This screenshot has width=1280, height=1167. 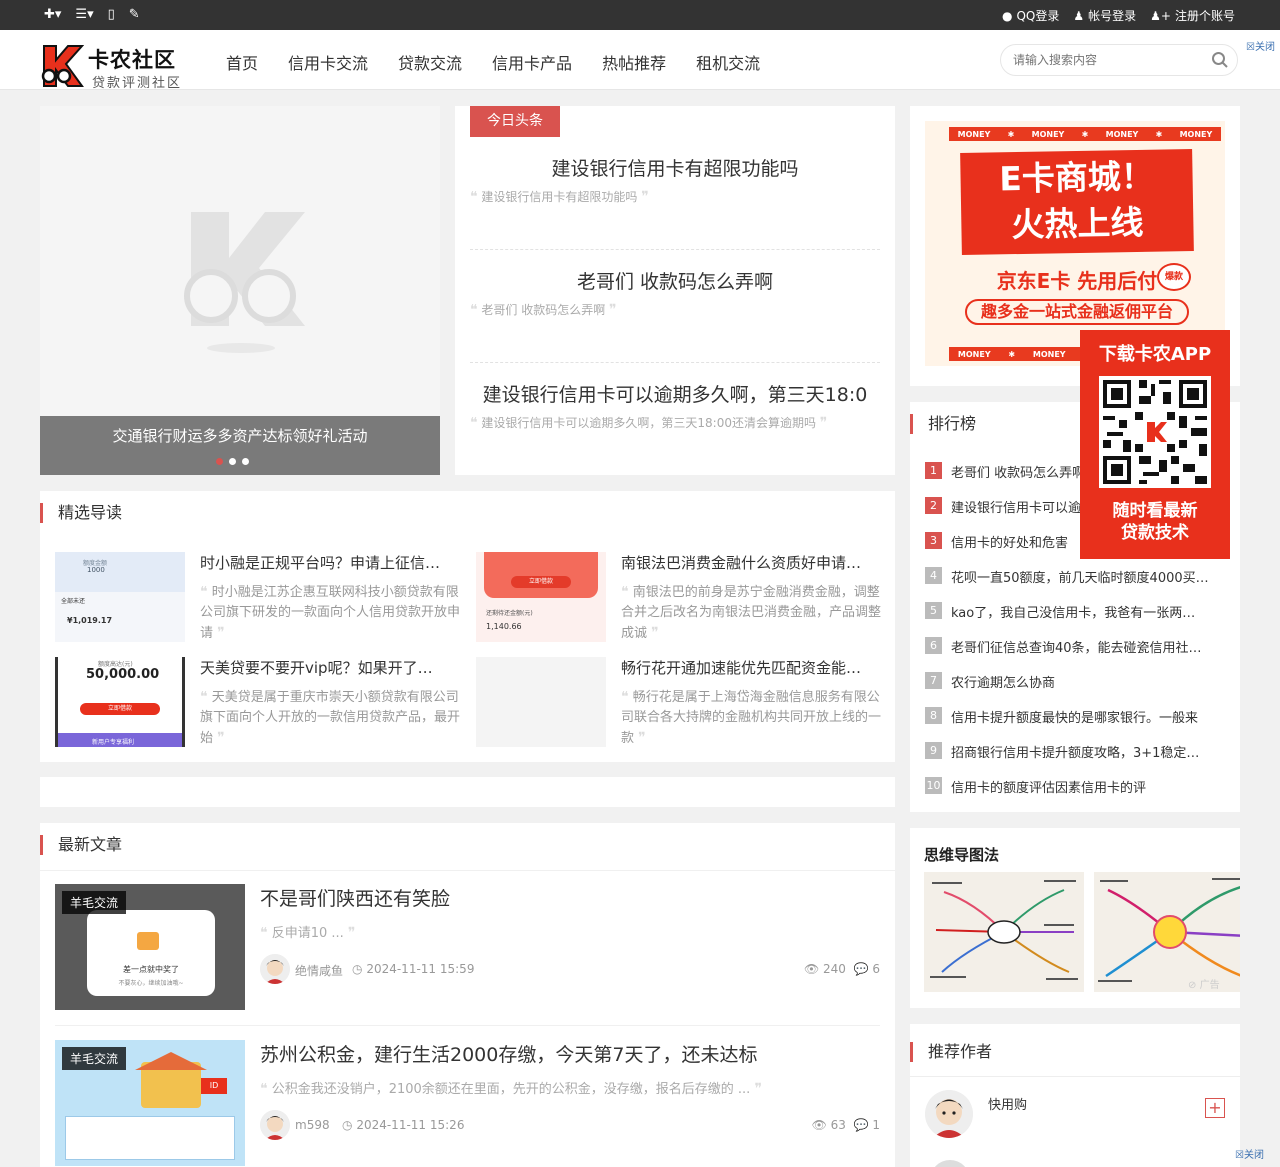 I want to click on ad-headline: E卡商城！ 火热上线, so click(x=1077, y=202).